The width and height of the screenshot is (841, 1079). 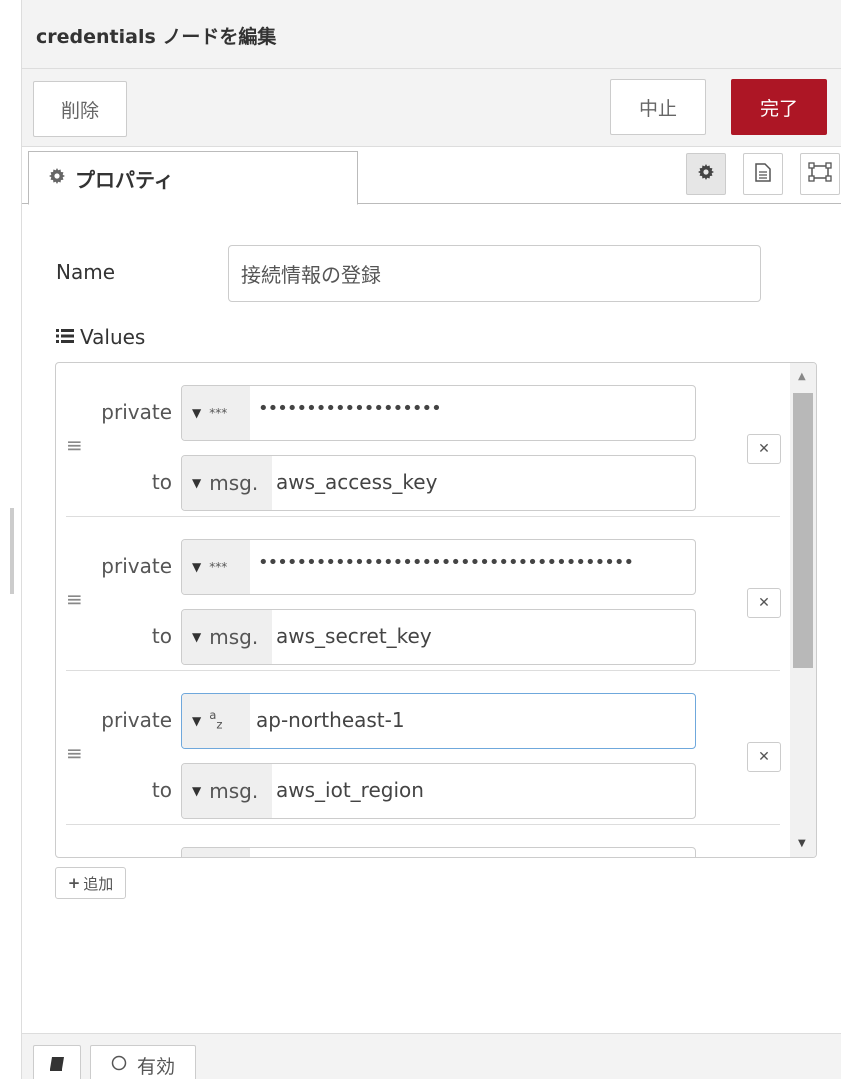 I want to click on private-typed-input: ▼ az ap-northeast-1, so click(x=438, y=721).